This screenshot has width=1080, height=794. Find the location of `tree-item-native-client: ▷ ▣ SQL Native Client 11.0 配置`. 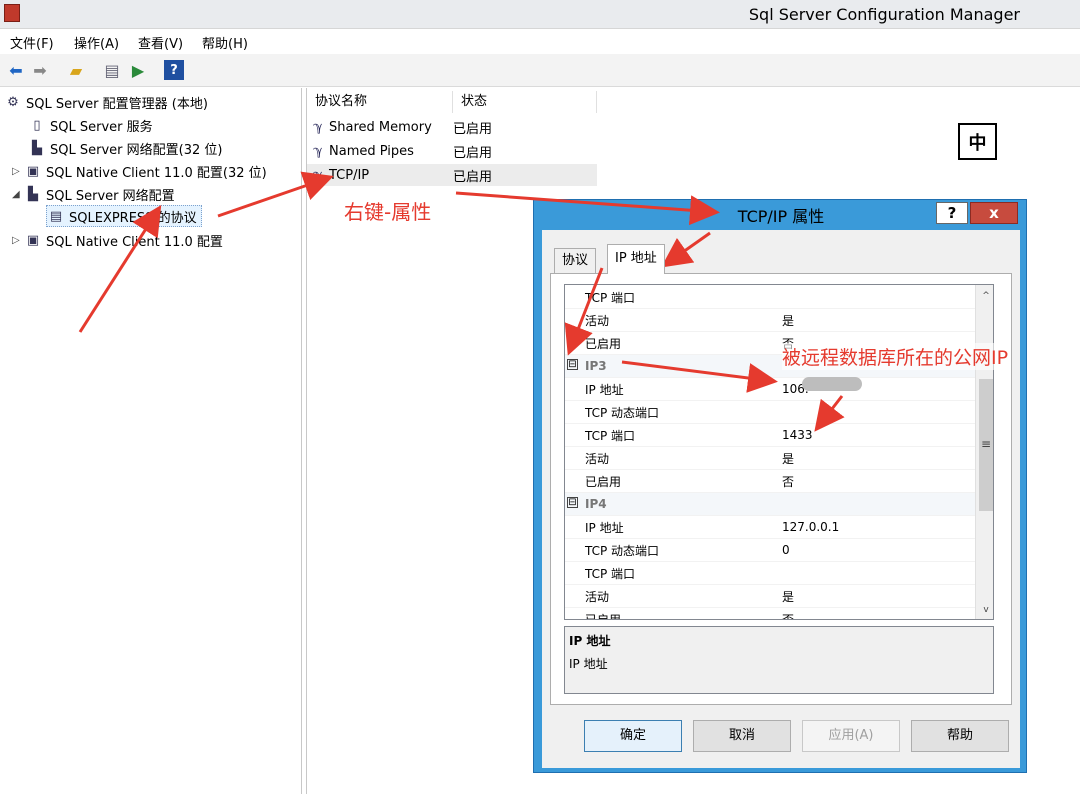

tree-item-native-client: ▷ ▣ SQL Native Client 11.0 配置 is located at coordinates (117, 240).